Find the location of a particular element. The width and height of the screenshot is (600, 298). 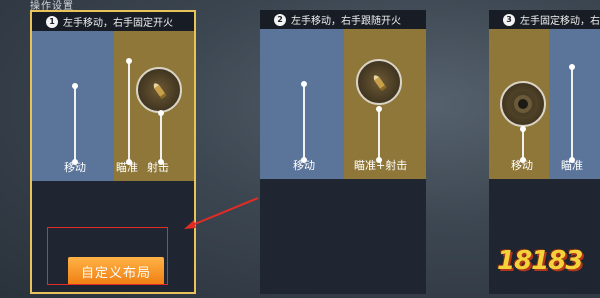

fire-label: 射击 is located at coordinates (158, 167).